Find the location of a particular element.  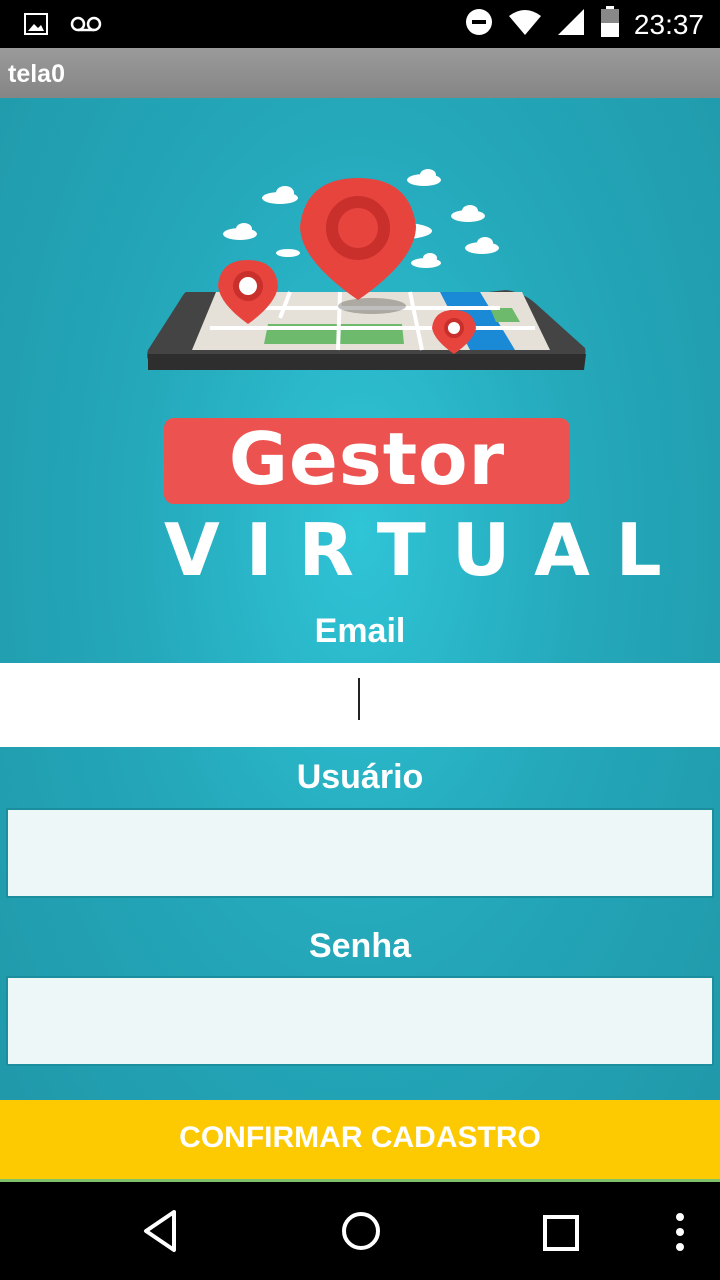

navigation-bar is located at coordinates (360, 1232).